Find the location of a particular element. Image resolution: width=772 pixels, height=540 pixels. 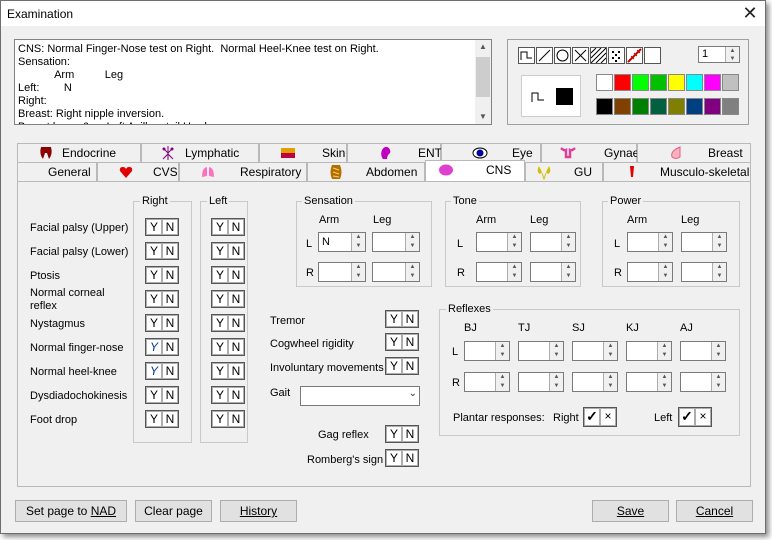

romberg-yn: YN is located at coordinates (402, 458).